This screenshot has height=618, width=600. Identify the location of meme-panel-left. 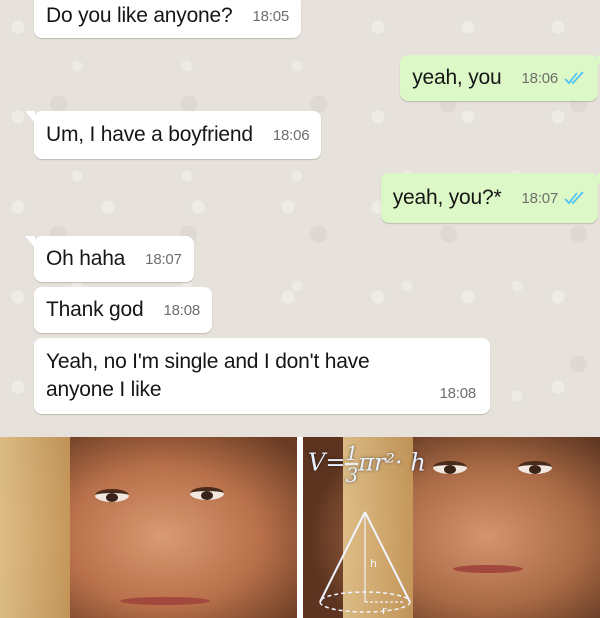
(148, 527).